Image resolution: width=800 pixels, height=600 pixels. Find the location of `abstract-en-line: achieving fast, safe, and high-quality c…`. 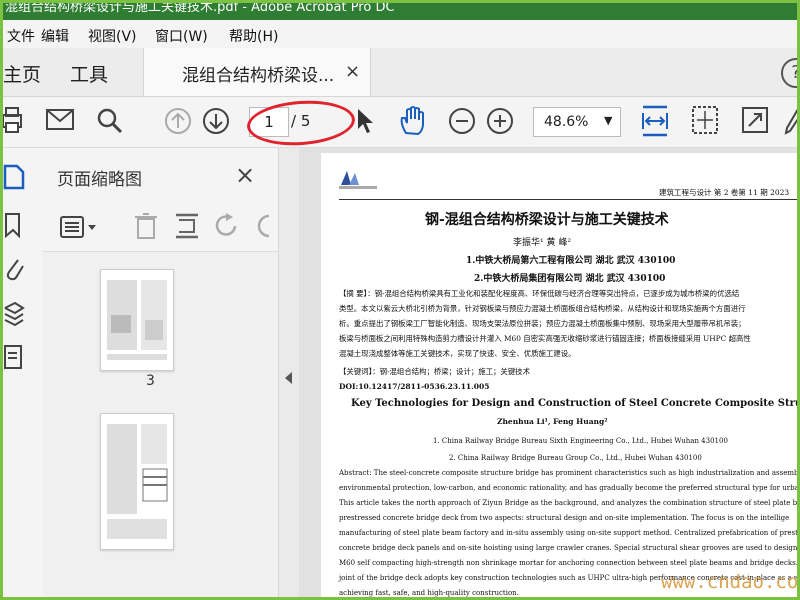

abstract-en-line: achieving fast, safe, and high-quality c… is located at coordinates (429, 593).